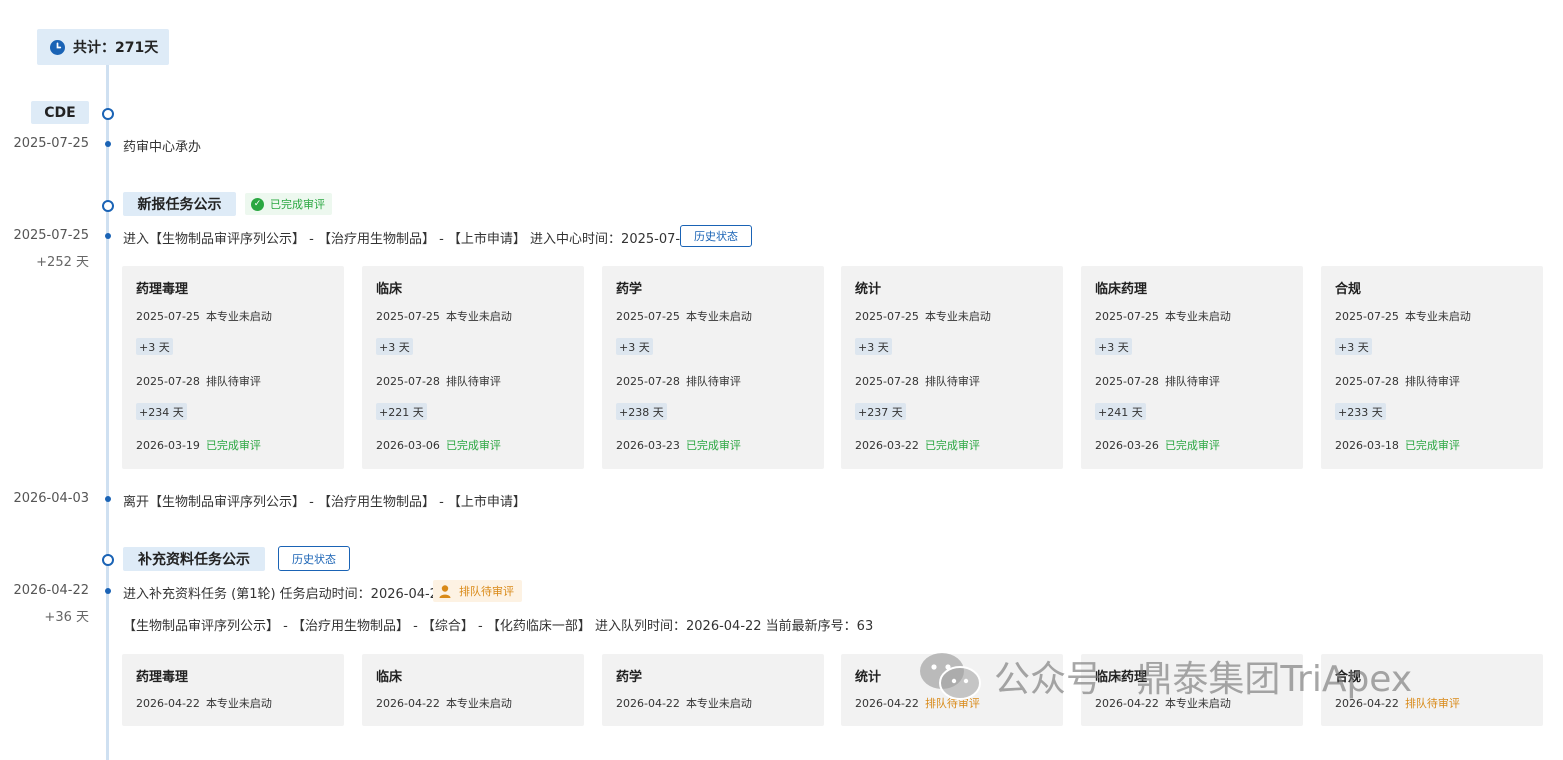 This screenshot has height=760, width=1563. I want to click on clock-icon, so click(57, 47).